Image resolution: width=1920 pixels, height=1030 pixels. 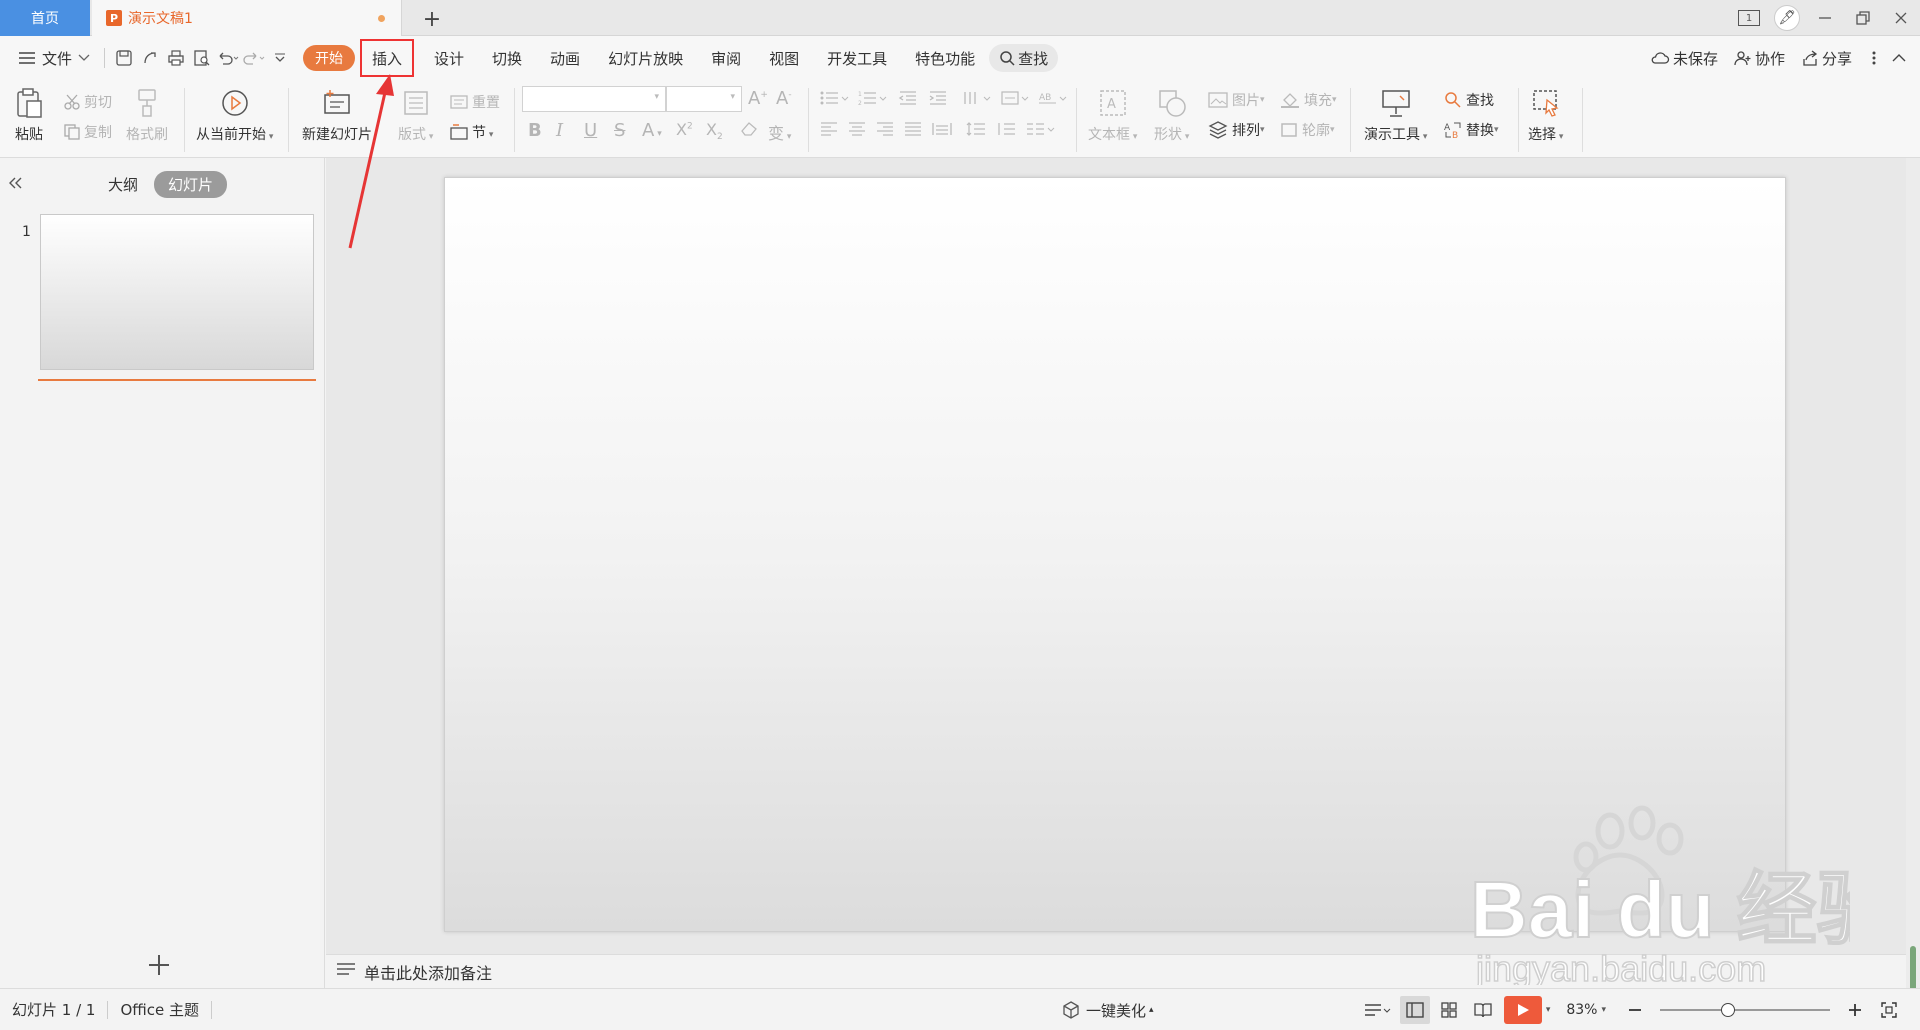 I want to click on find-button: 查找, so click(x=1469, y=100).